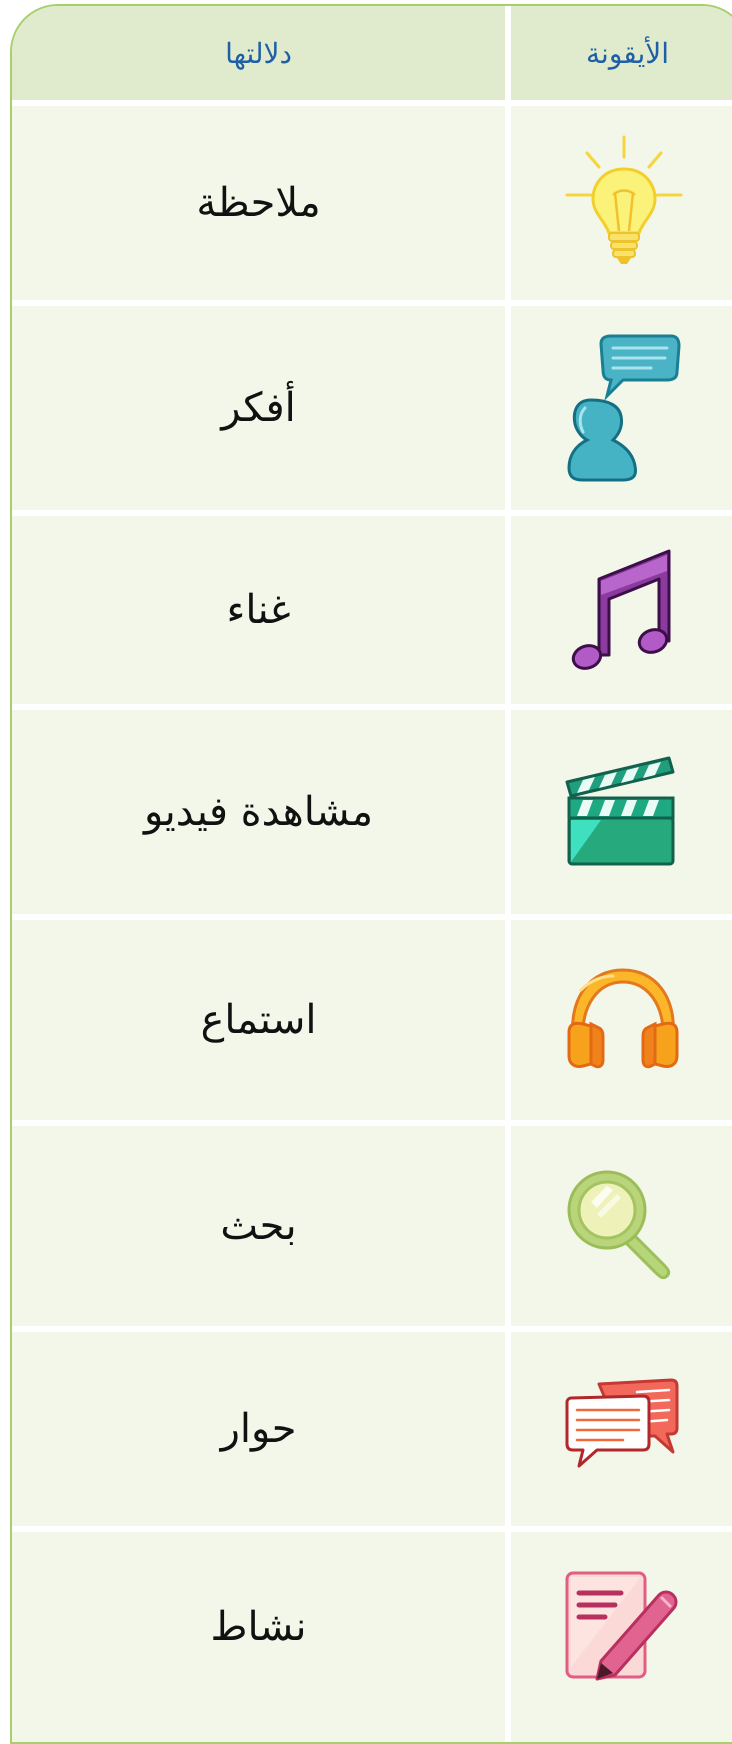  I want to click on table-row: بحث, so click(372, 1226).